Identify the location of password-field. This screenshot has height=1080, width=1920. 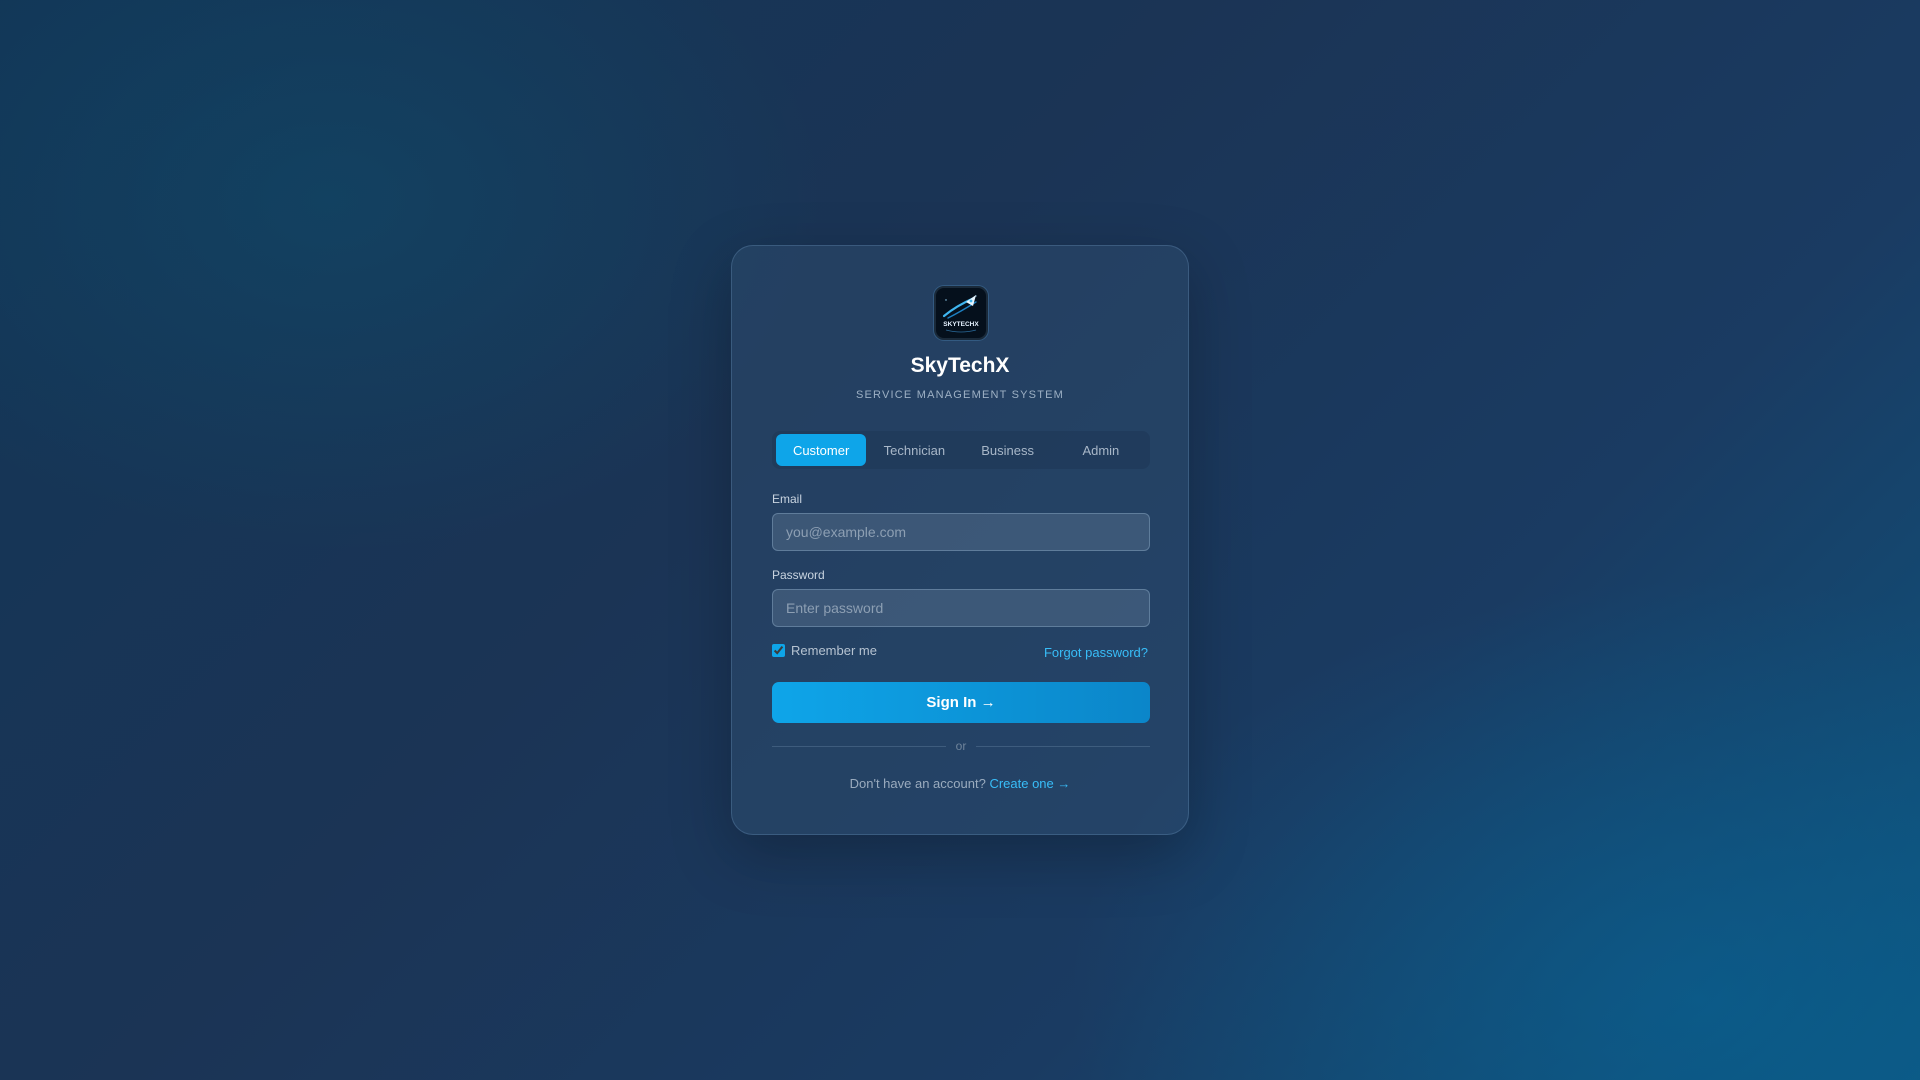
(961, 608).